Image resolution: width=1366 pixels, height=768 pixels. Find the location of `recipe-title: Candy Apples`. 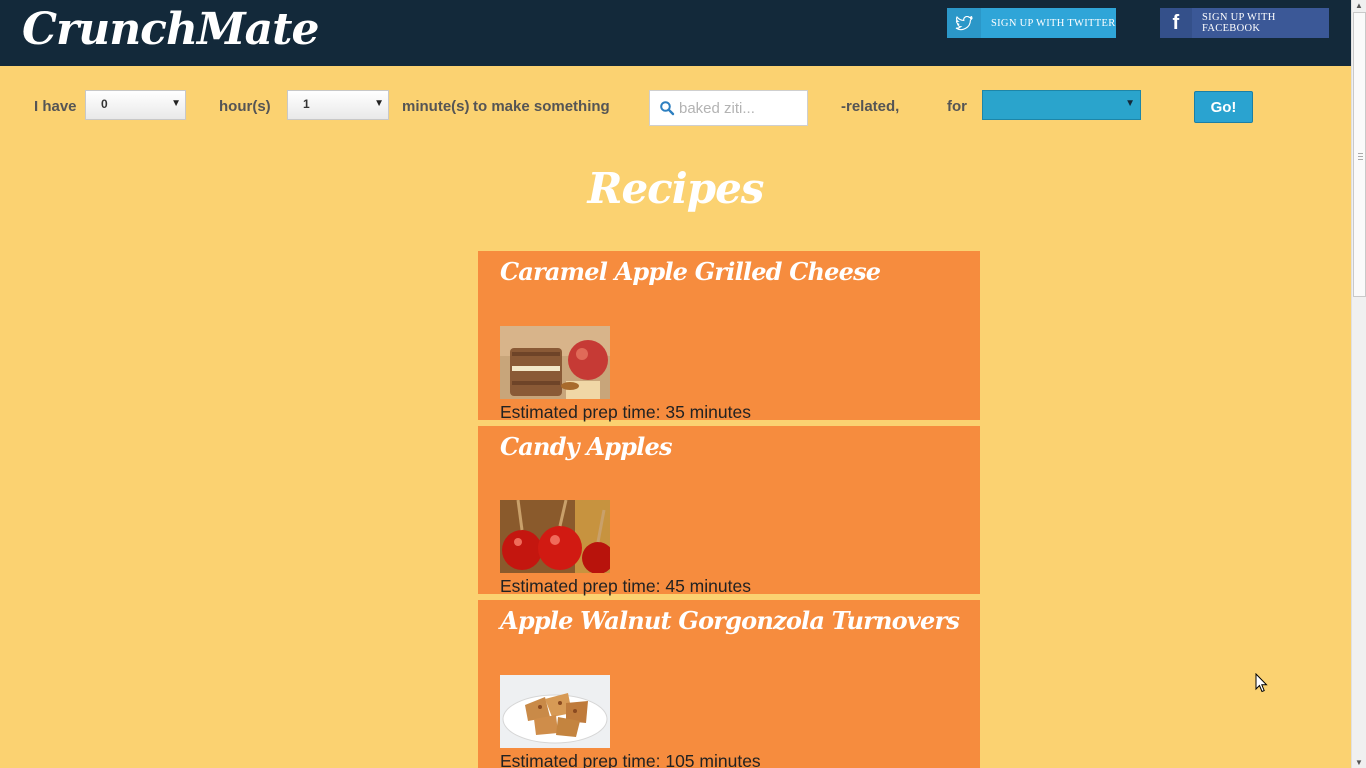

recipe-title: Candy Apples is located at coordinates (586, 446).